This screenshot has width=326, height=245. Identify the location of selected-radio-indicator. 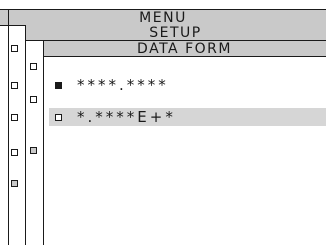
(58, 85).